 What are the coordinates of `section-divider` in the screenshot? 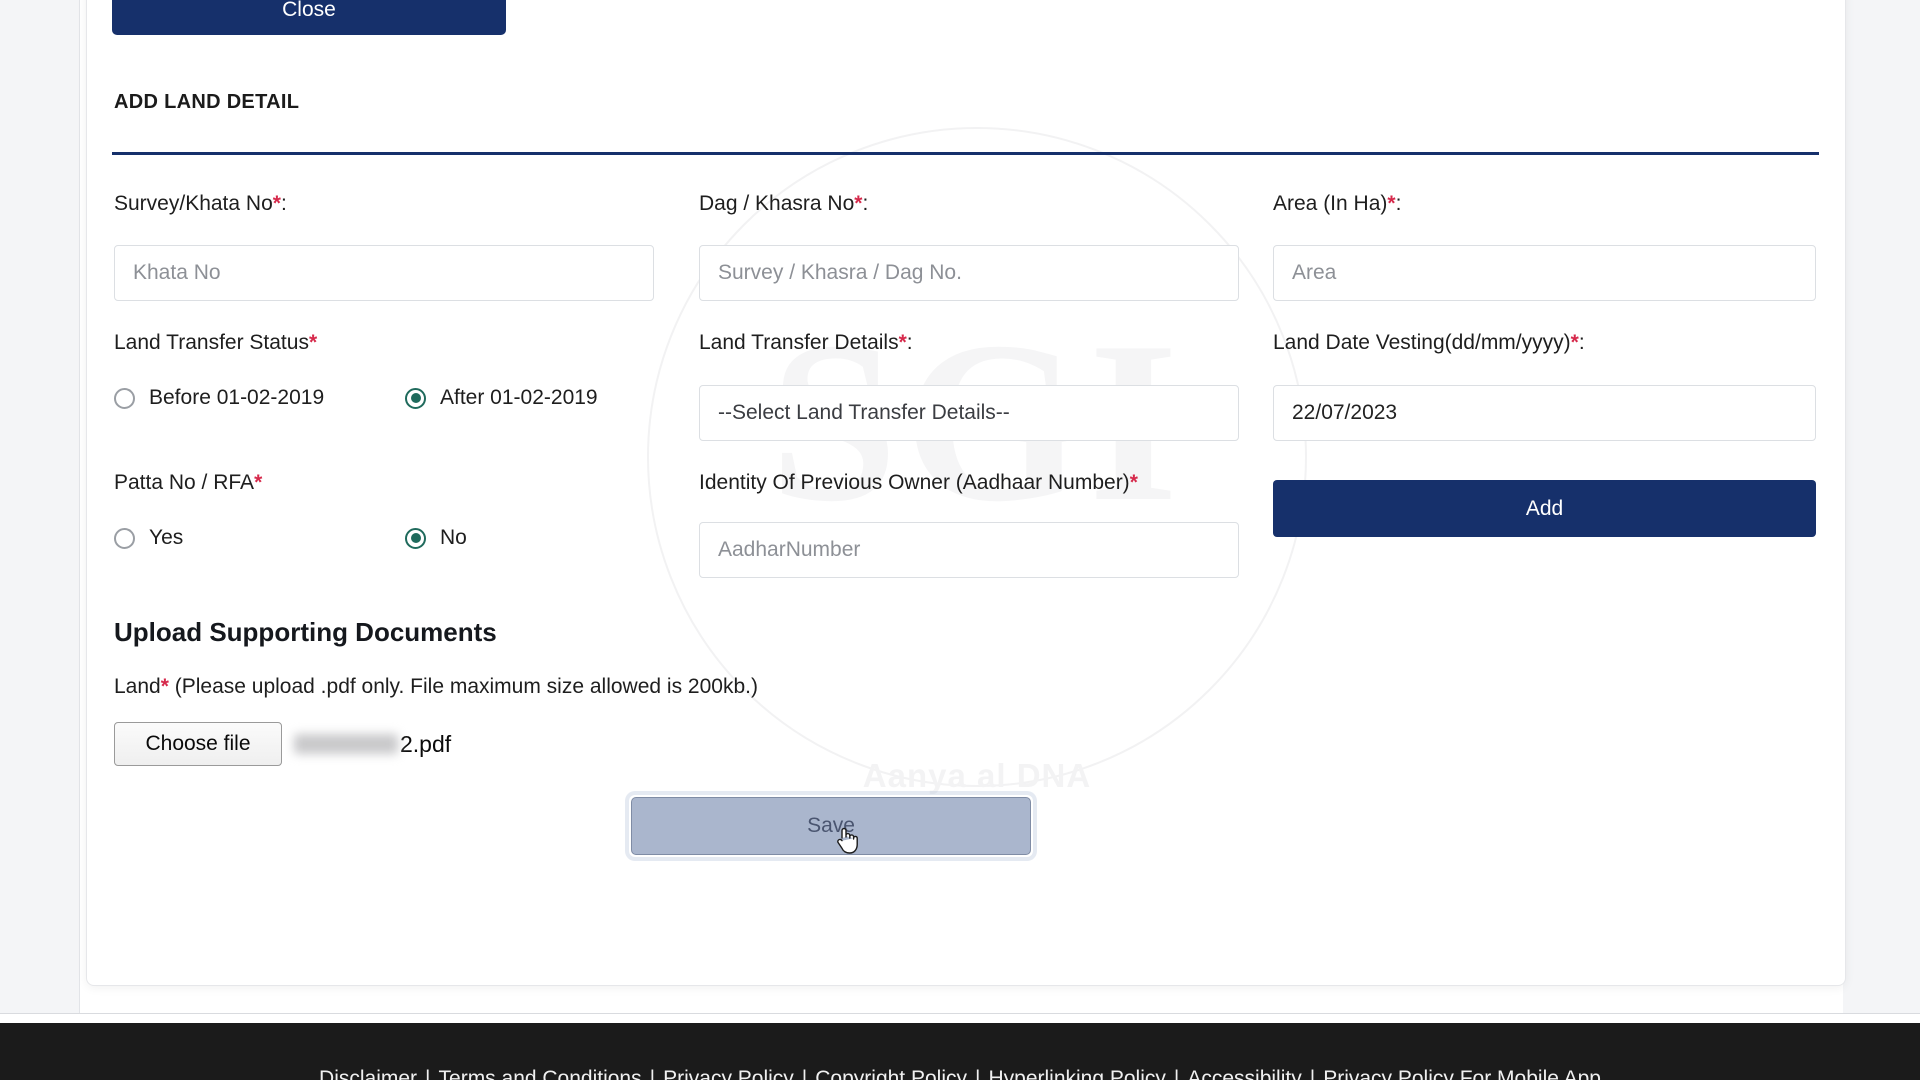 It's located at (965, 153).